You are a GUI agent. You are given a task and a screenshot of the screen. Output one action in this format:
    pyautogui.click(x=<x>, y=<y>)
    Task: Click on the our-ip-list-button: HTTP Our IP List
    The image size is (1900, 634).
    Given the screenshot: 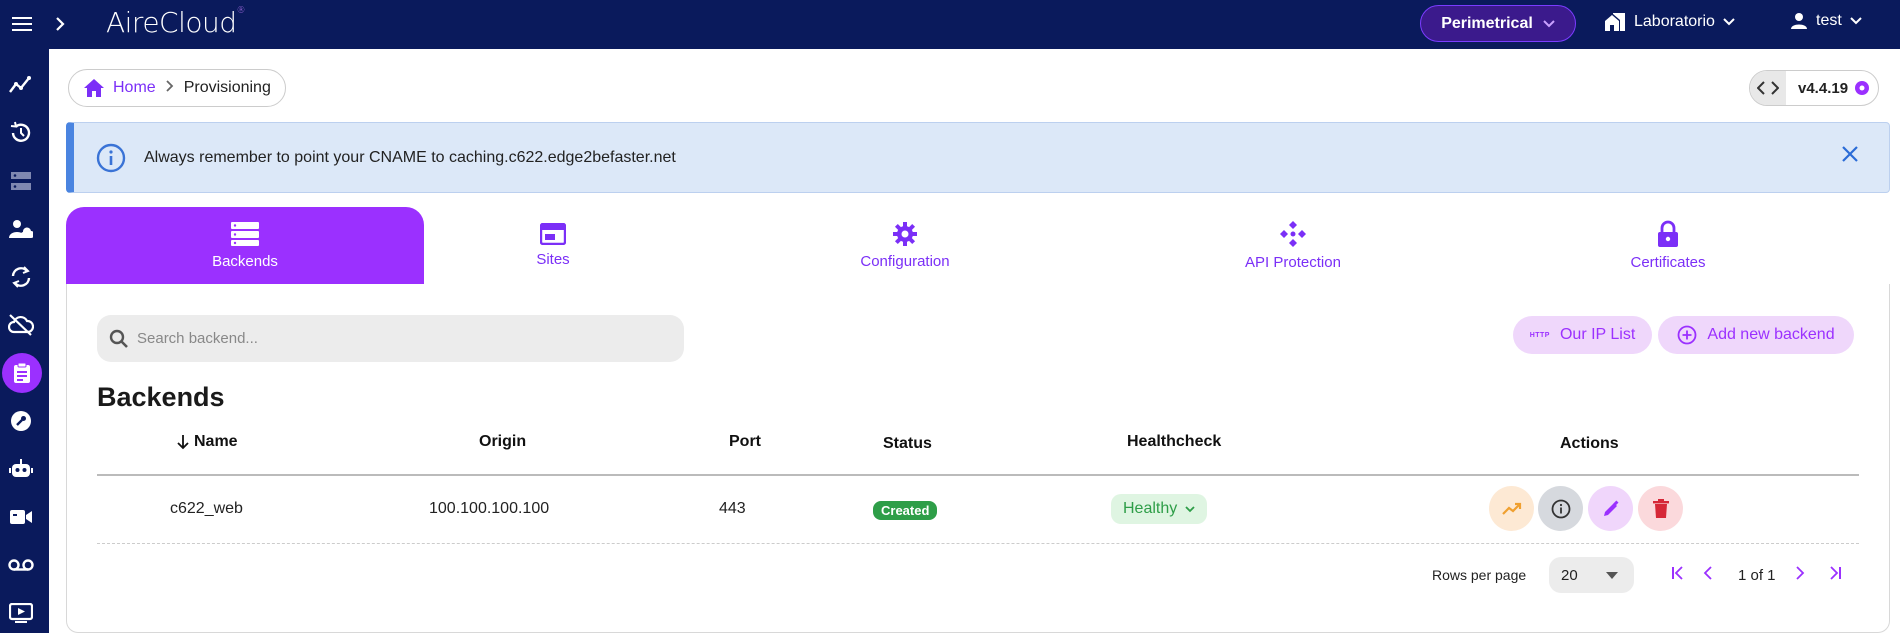 What is the action you would take?
    pyautogui.click(x=1582, y=335)
    